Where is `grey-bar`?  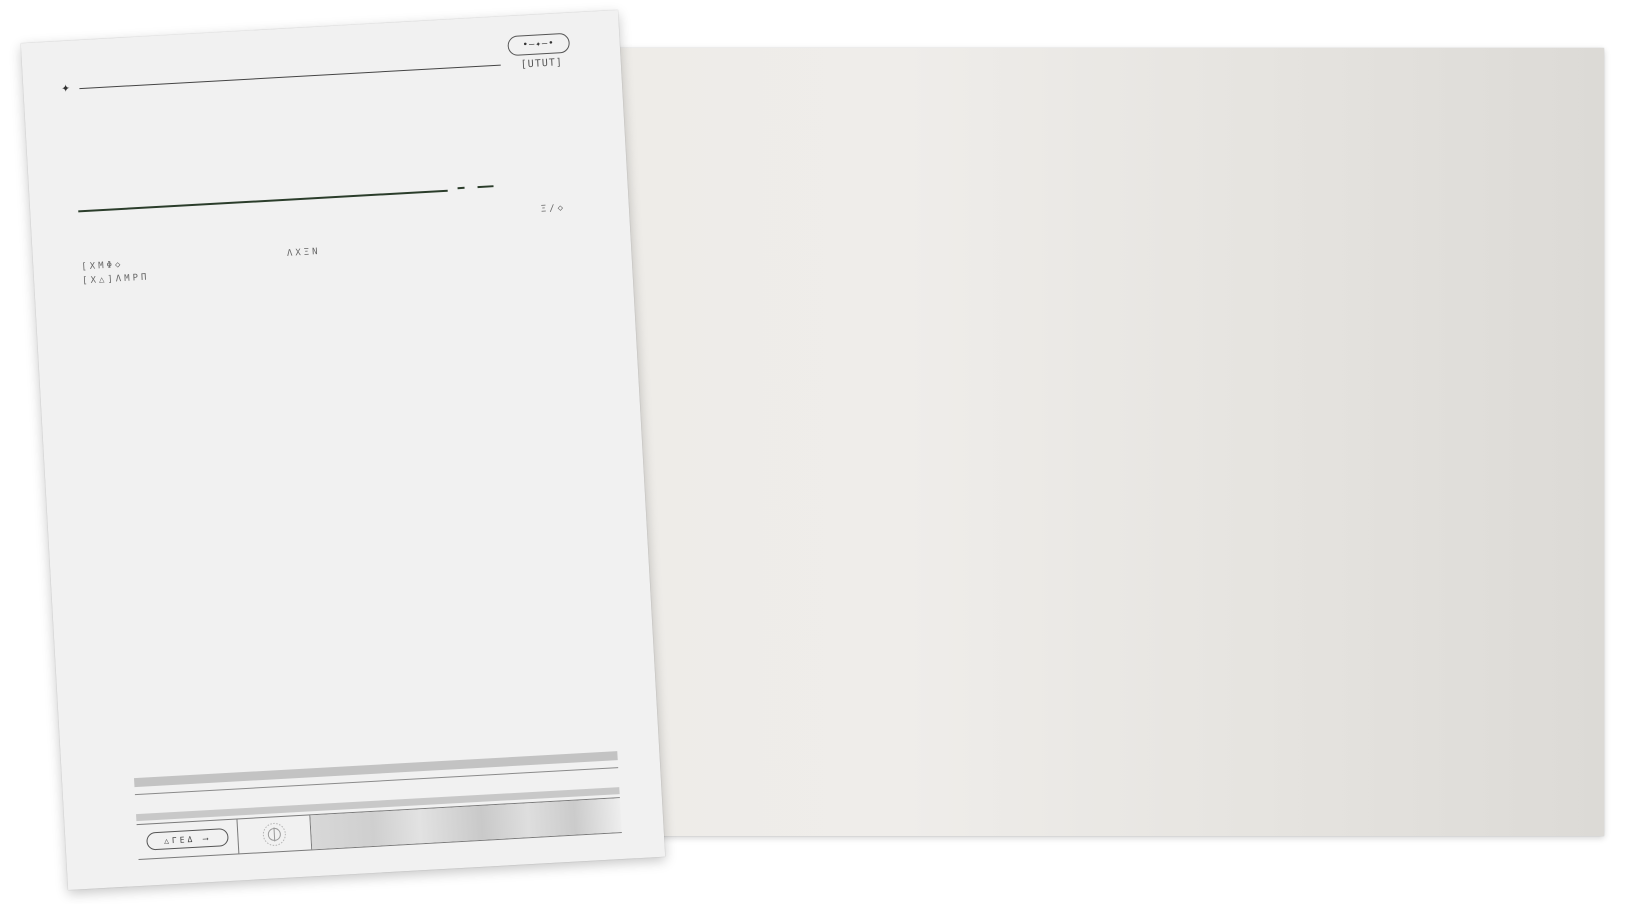
grey-bar is located at coordinates (375, 769).